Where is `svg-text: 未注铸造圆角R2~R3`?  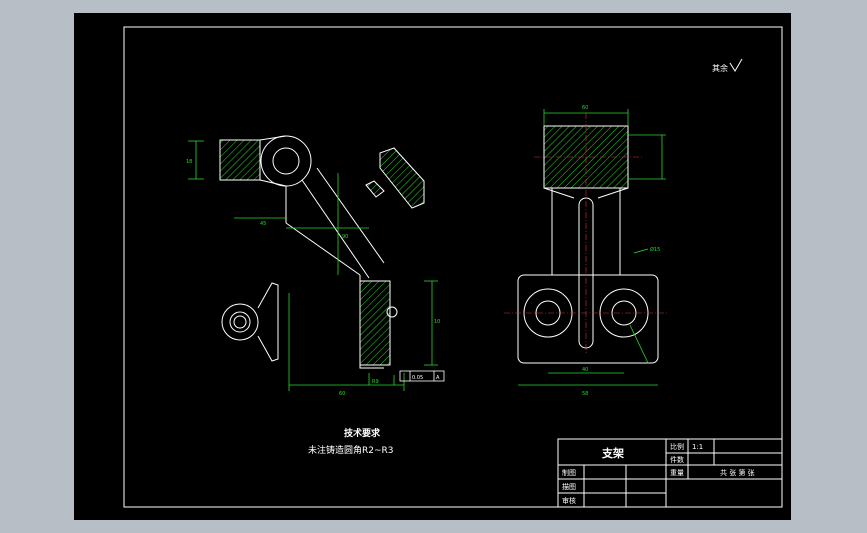
svg-text: 未注铸造圆角R2~R3 is located at coordinates (351, 450).